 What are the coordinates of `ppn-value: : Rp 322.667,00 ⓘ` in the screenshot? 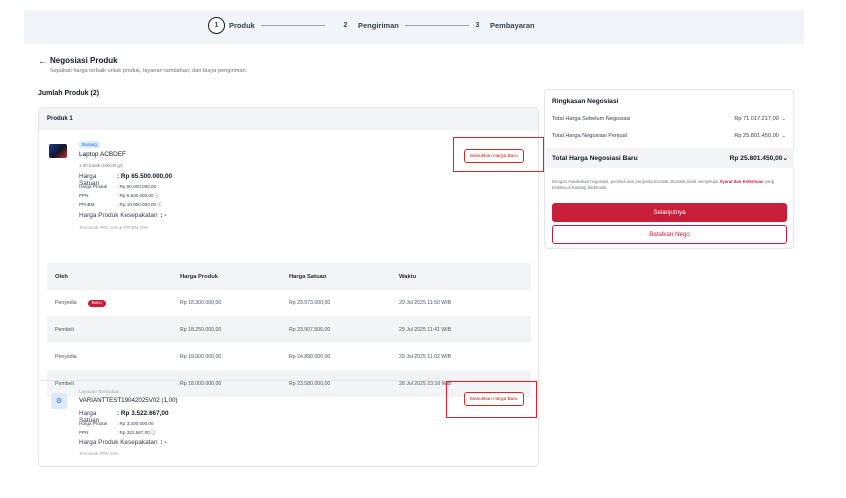 It's located at (136, 433).